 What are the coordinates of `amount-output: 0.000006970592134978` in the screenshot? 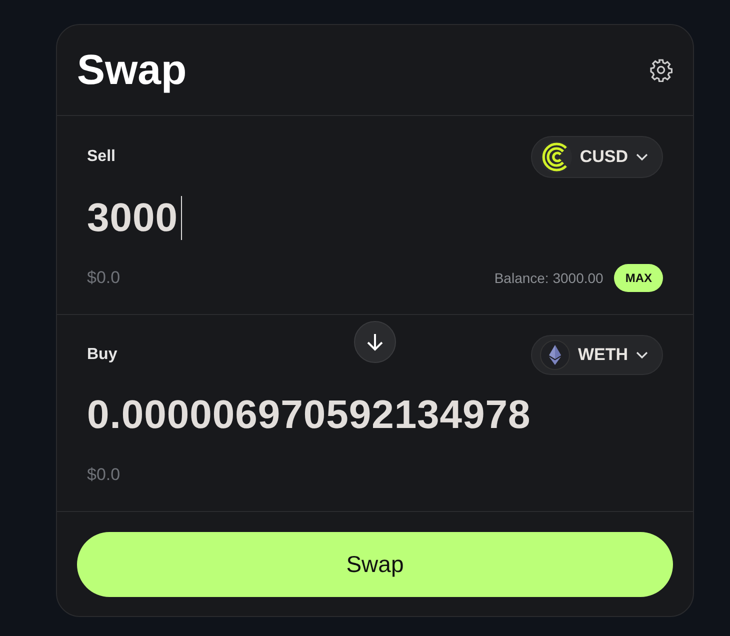 It's located at (309, 415).